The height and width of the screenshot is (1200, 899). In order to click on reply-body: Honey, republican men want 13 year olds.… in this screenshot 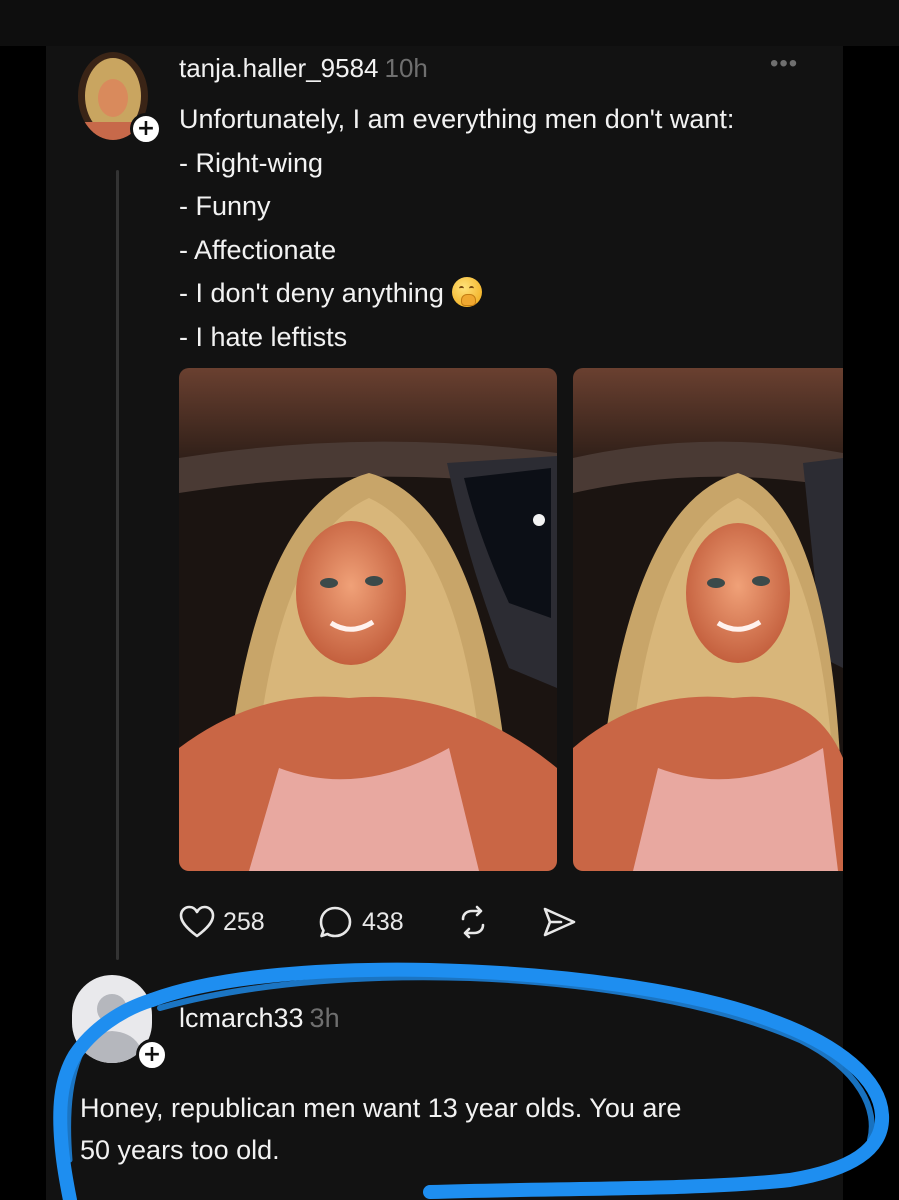, I will do `click(380, 1129)`.